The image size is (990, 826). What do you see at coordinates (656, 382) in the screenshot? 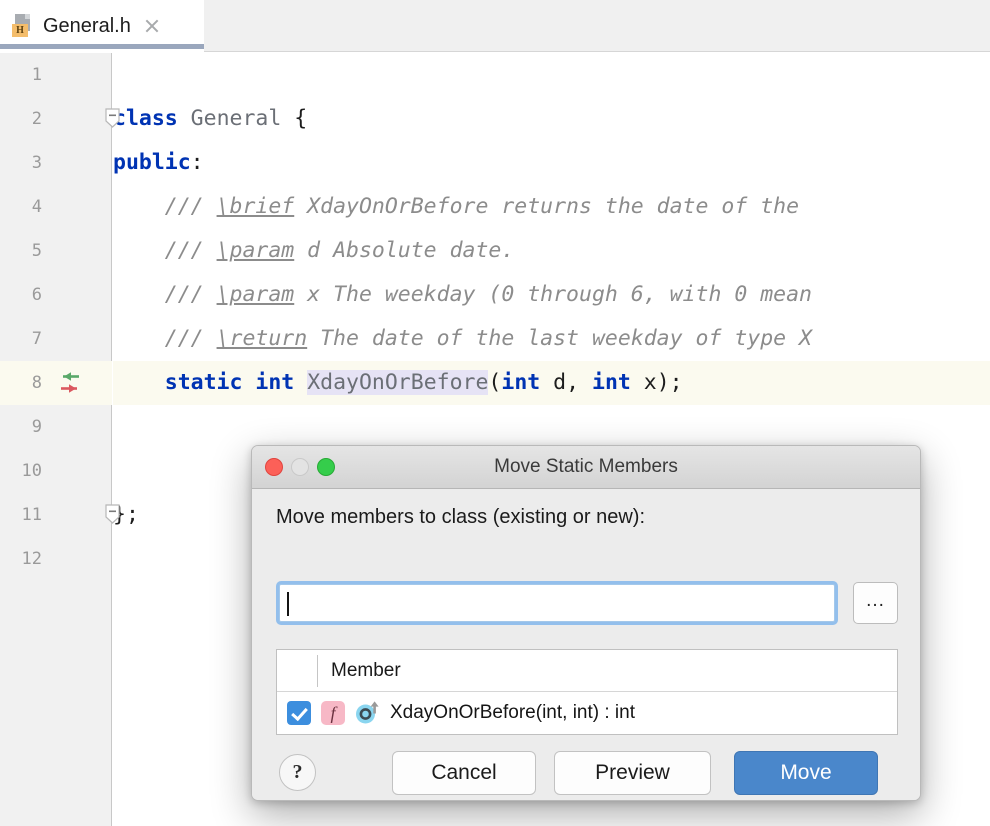
I see `code-token-param: x);` at bounding box center [656, 382].